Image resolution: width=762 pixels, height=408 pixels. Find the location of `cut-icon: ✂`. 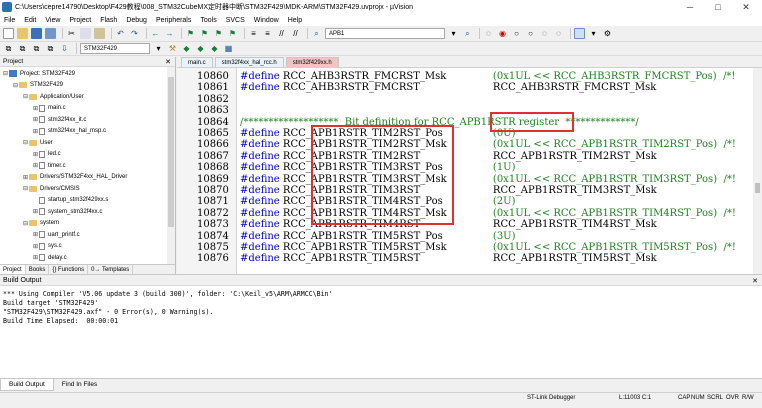

cut-icon: ✂ is located at coordinates (71, 33).